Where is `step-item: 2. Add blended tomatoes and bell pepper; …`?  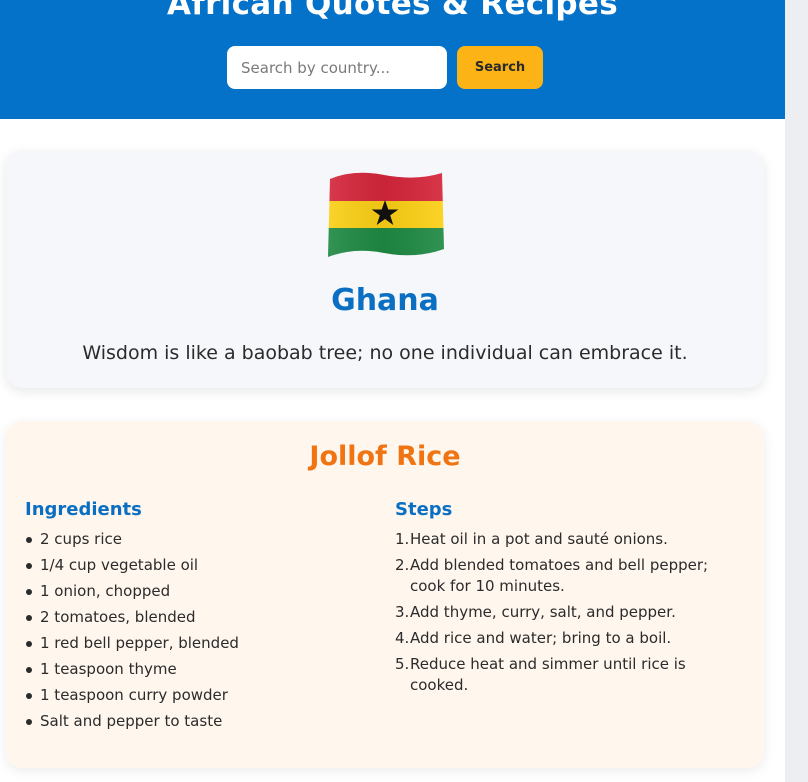 step-item: 2. Add blended tomatoes and bell pepper; … is located at coordinates (567, 576).